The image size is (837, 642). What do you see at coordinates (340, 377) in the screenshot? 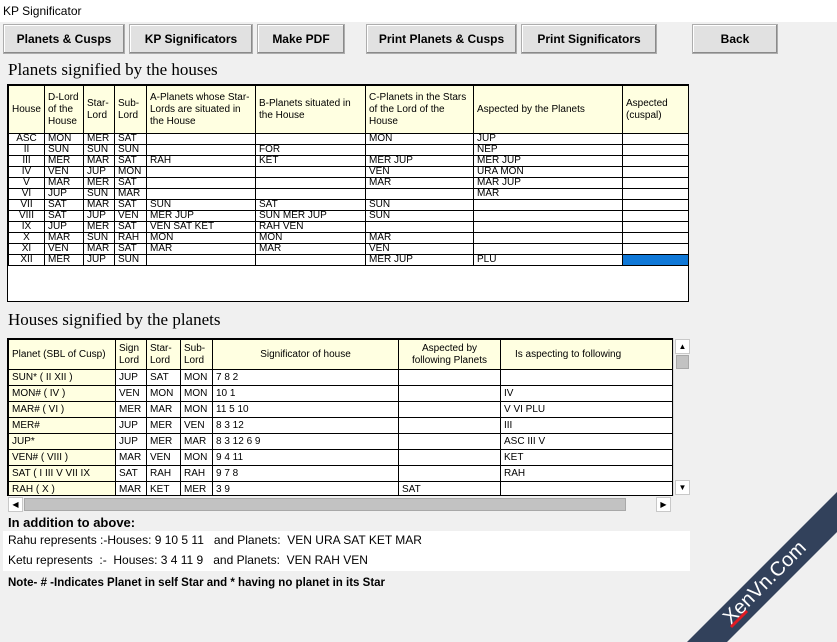
I see `planet-row: SUN* ( II XII ) JUP SAT MON 7 8 2` at bounding box center [340, 377].